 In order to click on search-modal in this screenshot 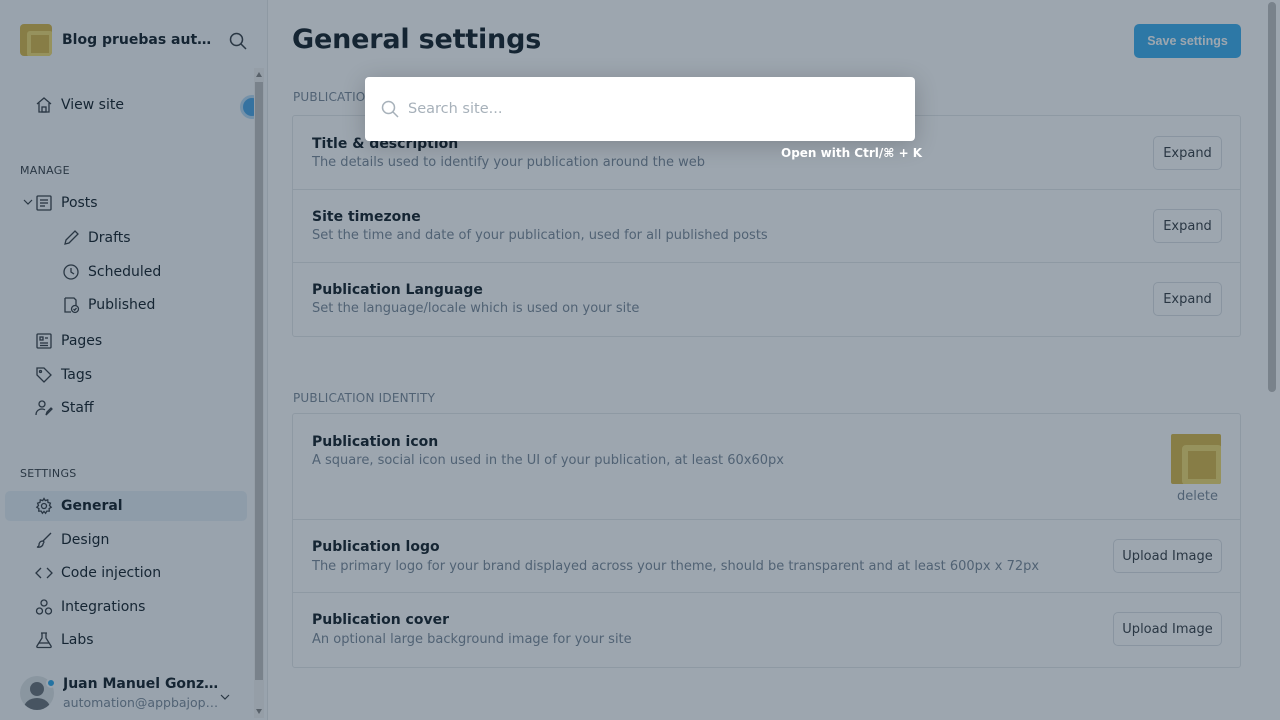, I will do `click(640, 109)`.